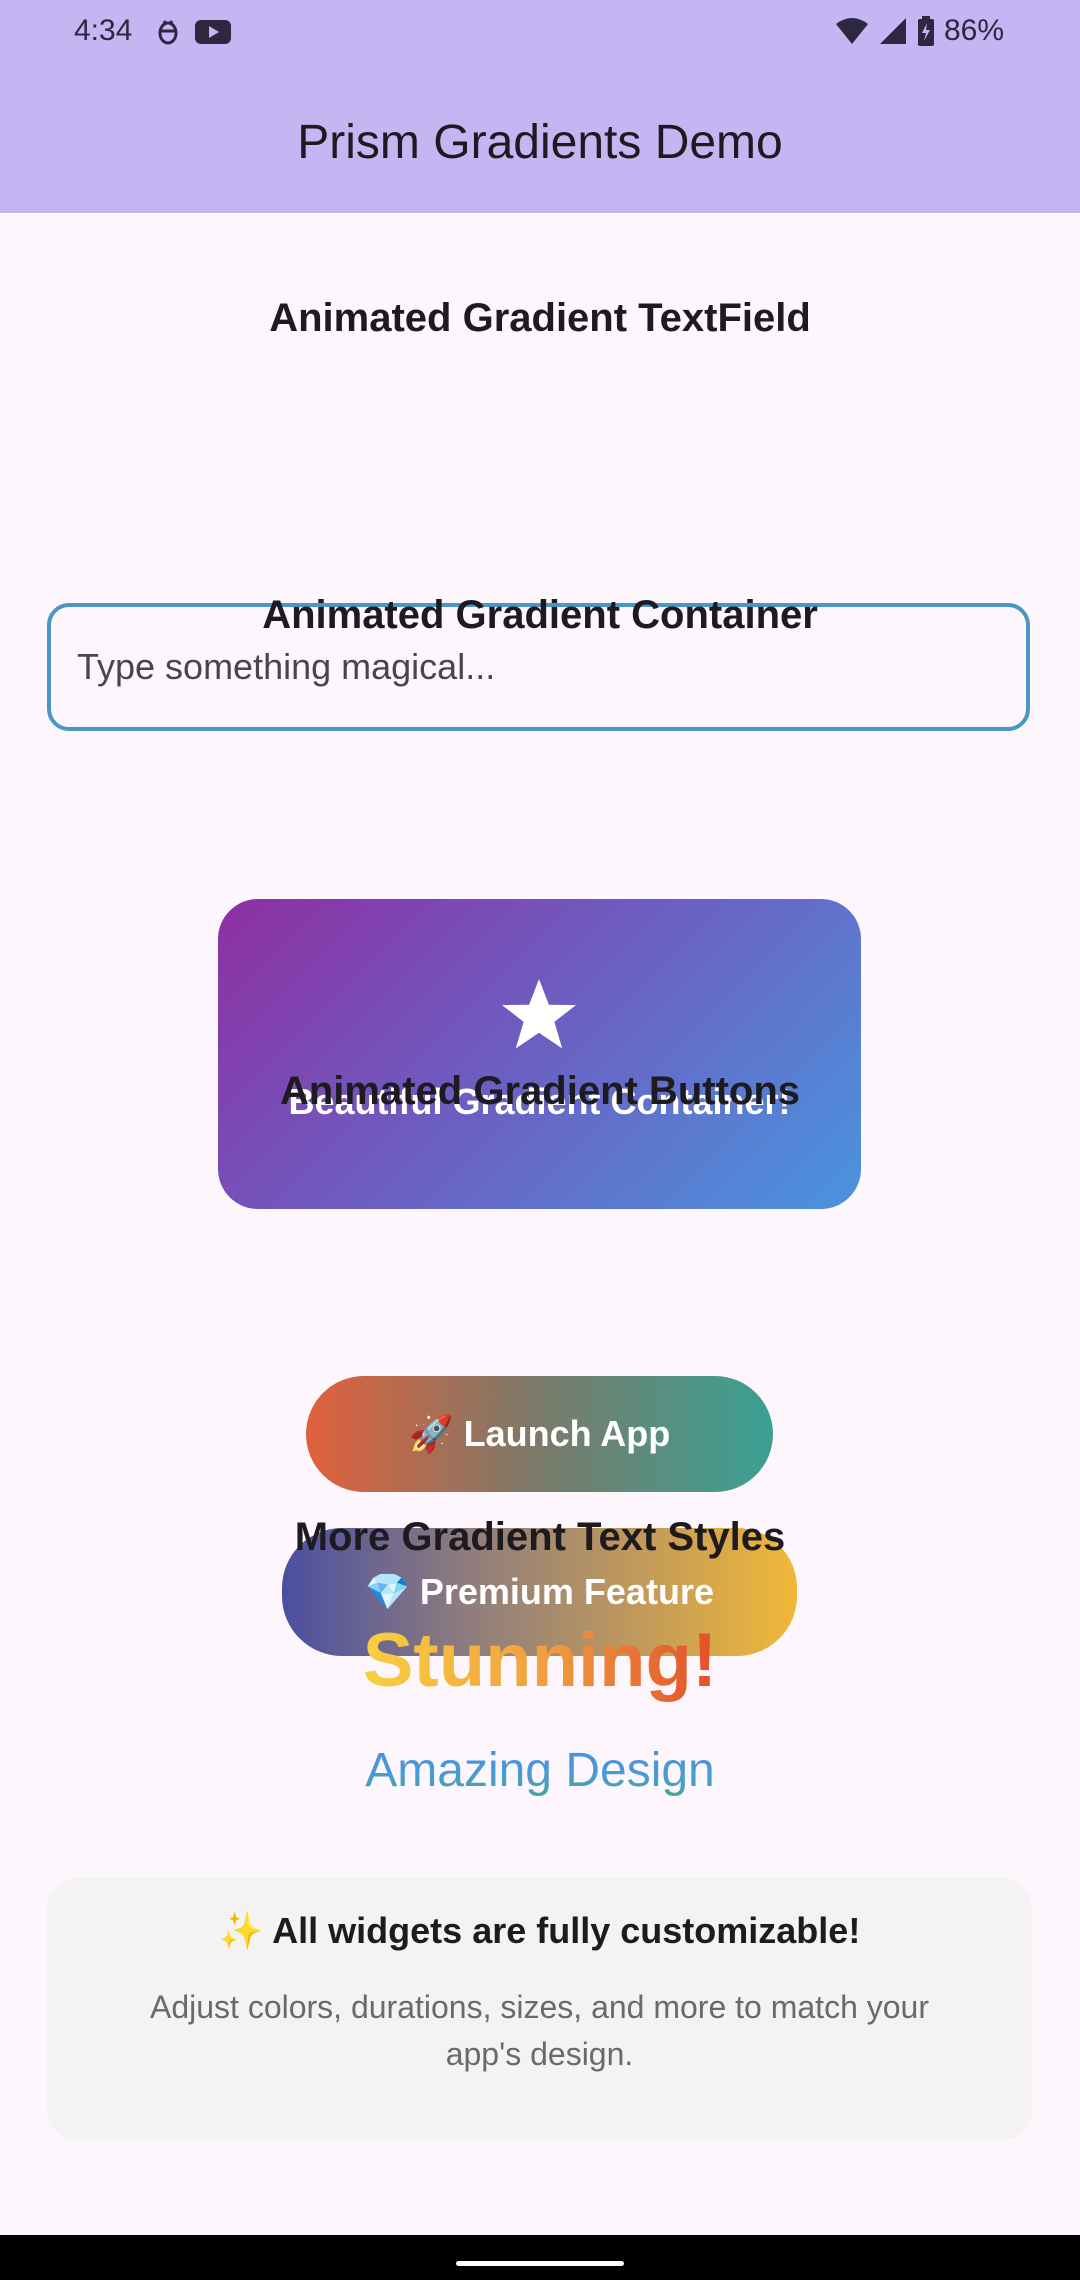 This screenshot has width=1080, height=2280. What do you see at coordinates (213, 32) in the screenshot?
I see `youtube-icon` at bounding box center [213, 32].